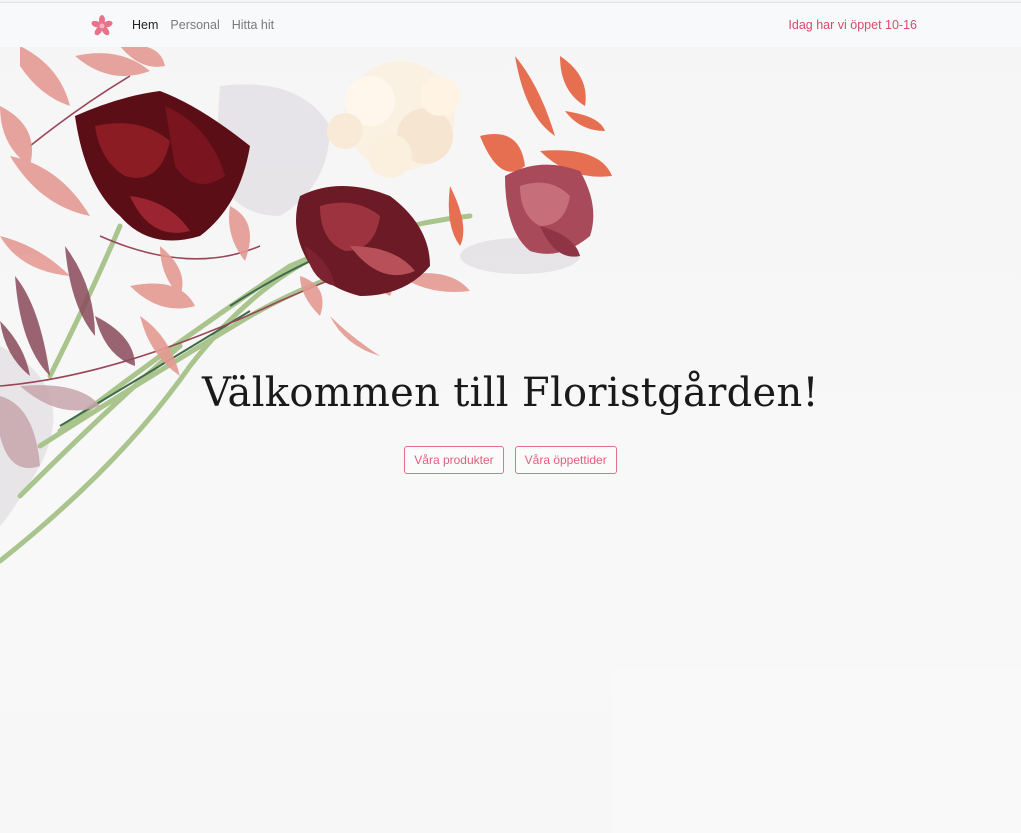 The image size is (1021, 833). Describe the element at coordinates (510, 460) in the screenshot. I see `hero-buttons: Våra produkter Våra öppettider` at that location.